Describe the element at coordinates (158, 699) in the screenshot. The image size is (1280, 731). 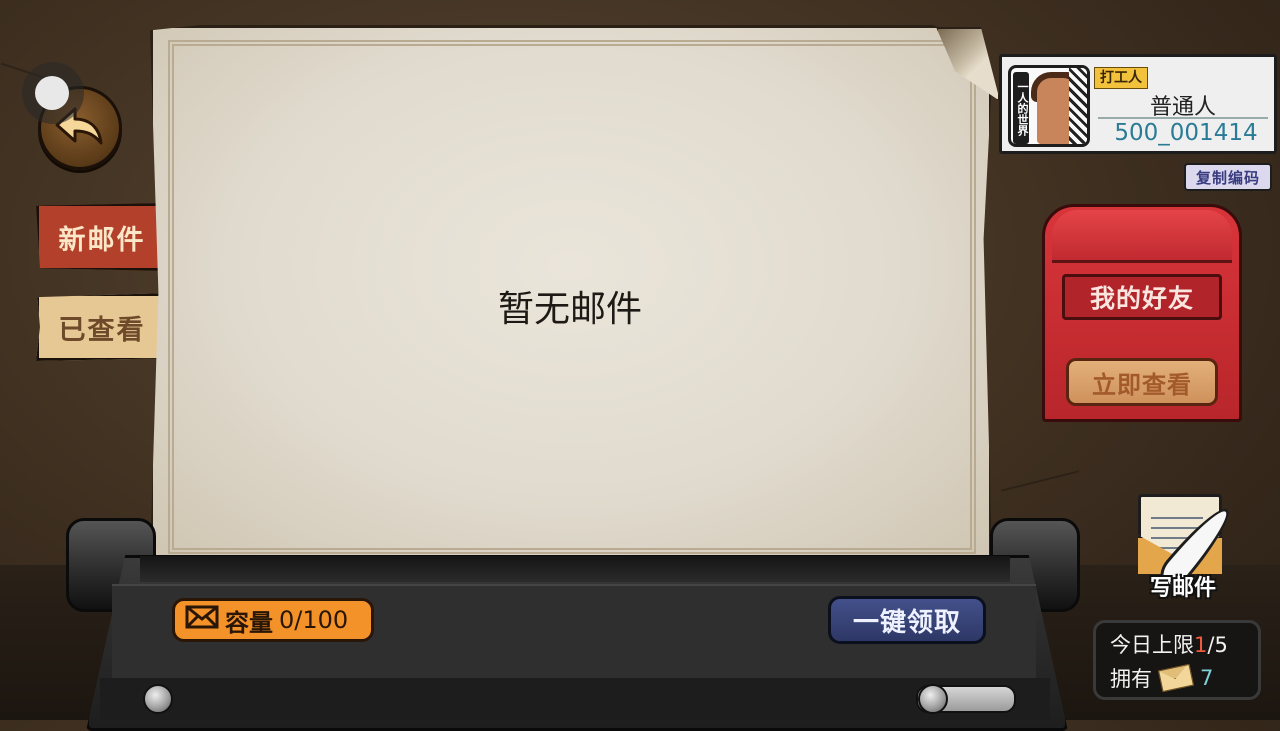
I see `typewriter-knob-left` at that location.